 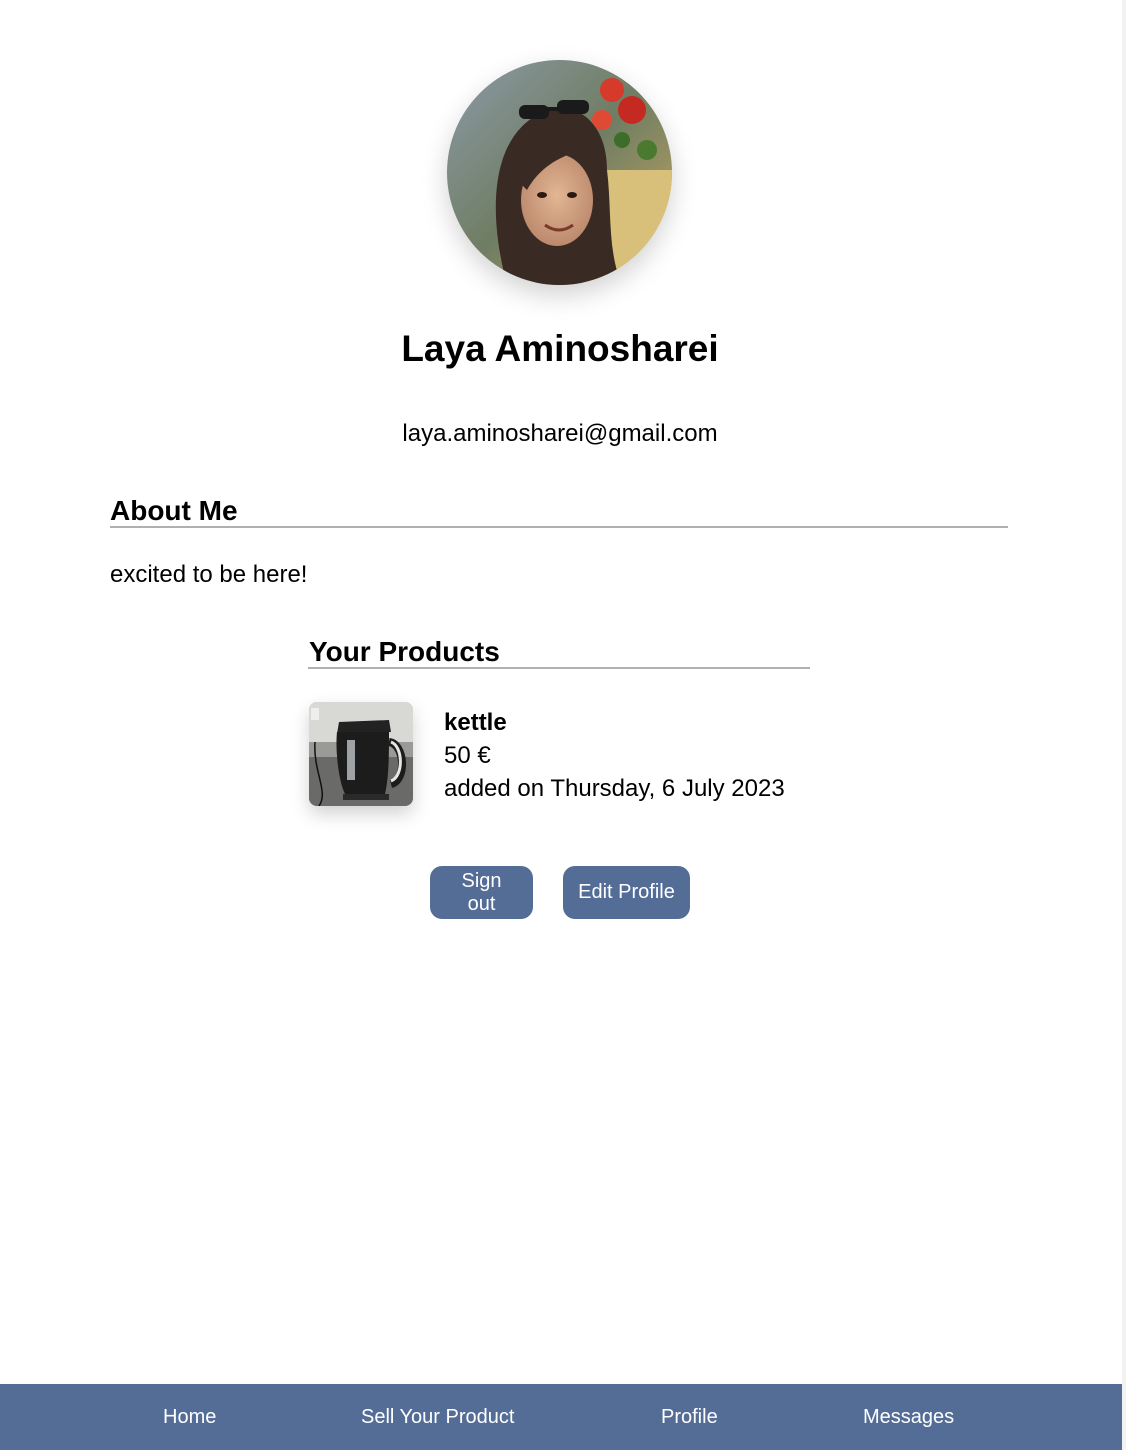 I want to click on about-text: excited to be here!, so click(x=209, y=574).